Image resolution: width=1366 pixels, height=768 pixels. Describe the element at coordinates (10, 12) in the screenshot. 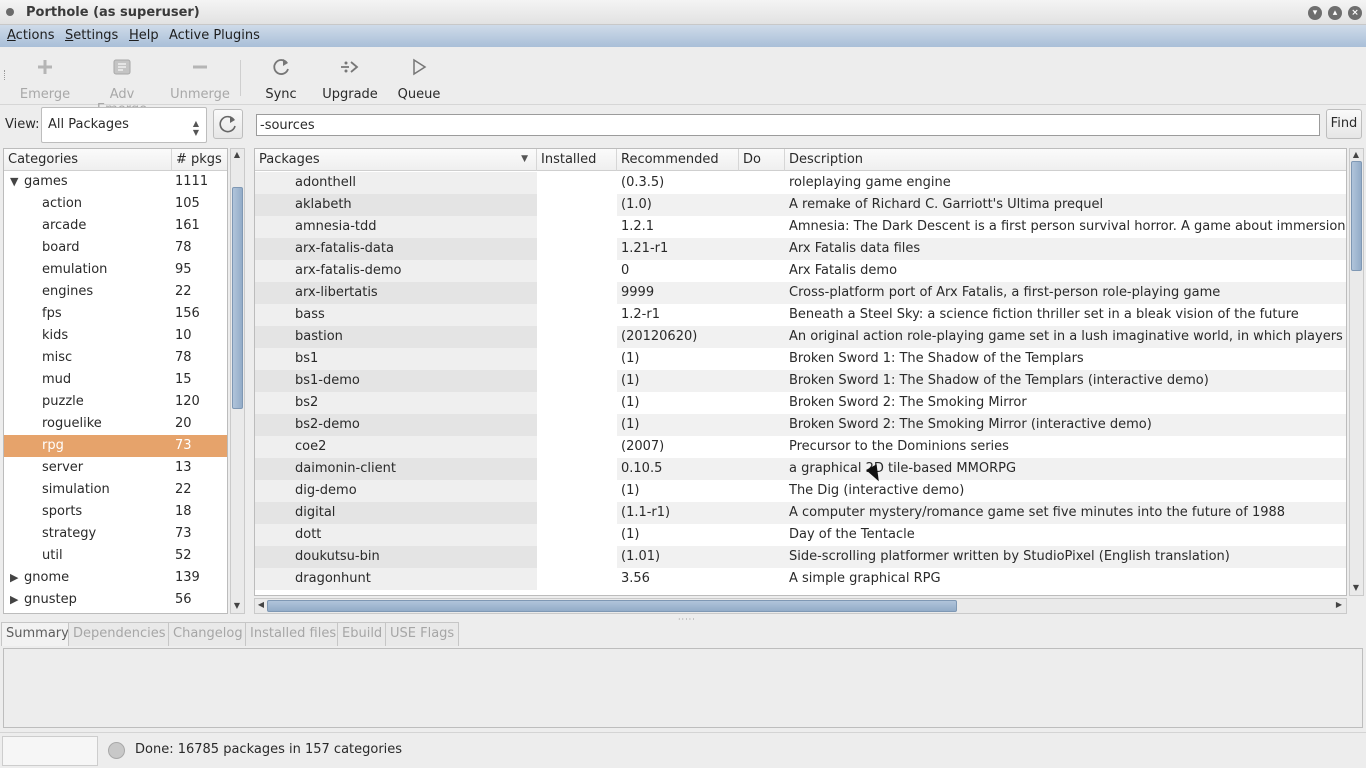

I see `app-menu-icon` at that location.